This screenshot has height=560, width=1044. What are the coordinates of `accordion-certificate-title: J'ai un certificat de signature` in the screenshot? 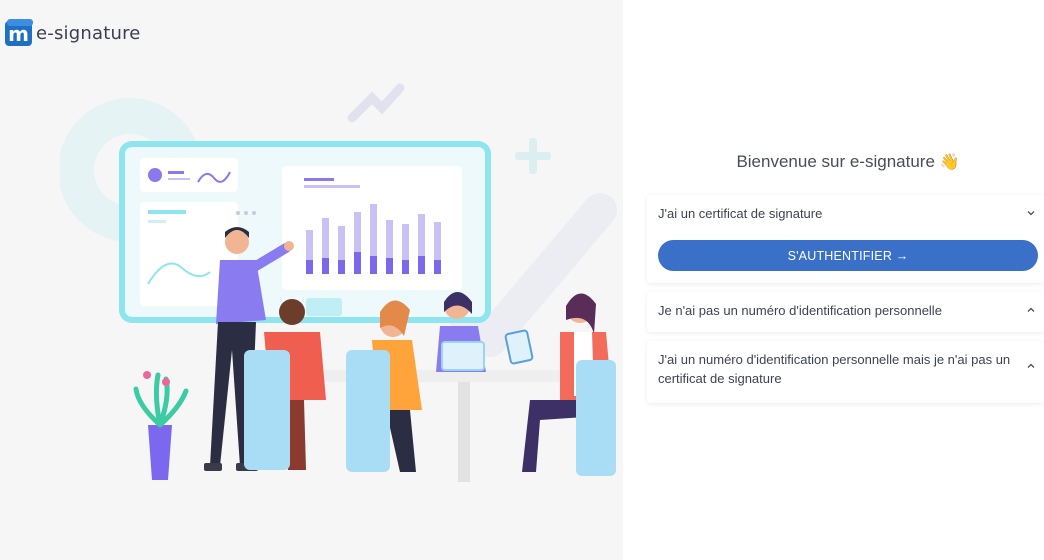 It's located at (740, 213).